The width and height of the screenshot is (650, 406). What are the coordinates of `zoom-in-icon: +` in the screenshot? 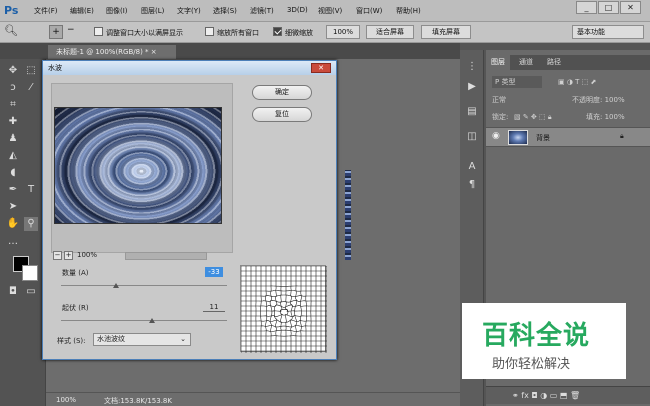 It's located at (56, 32).